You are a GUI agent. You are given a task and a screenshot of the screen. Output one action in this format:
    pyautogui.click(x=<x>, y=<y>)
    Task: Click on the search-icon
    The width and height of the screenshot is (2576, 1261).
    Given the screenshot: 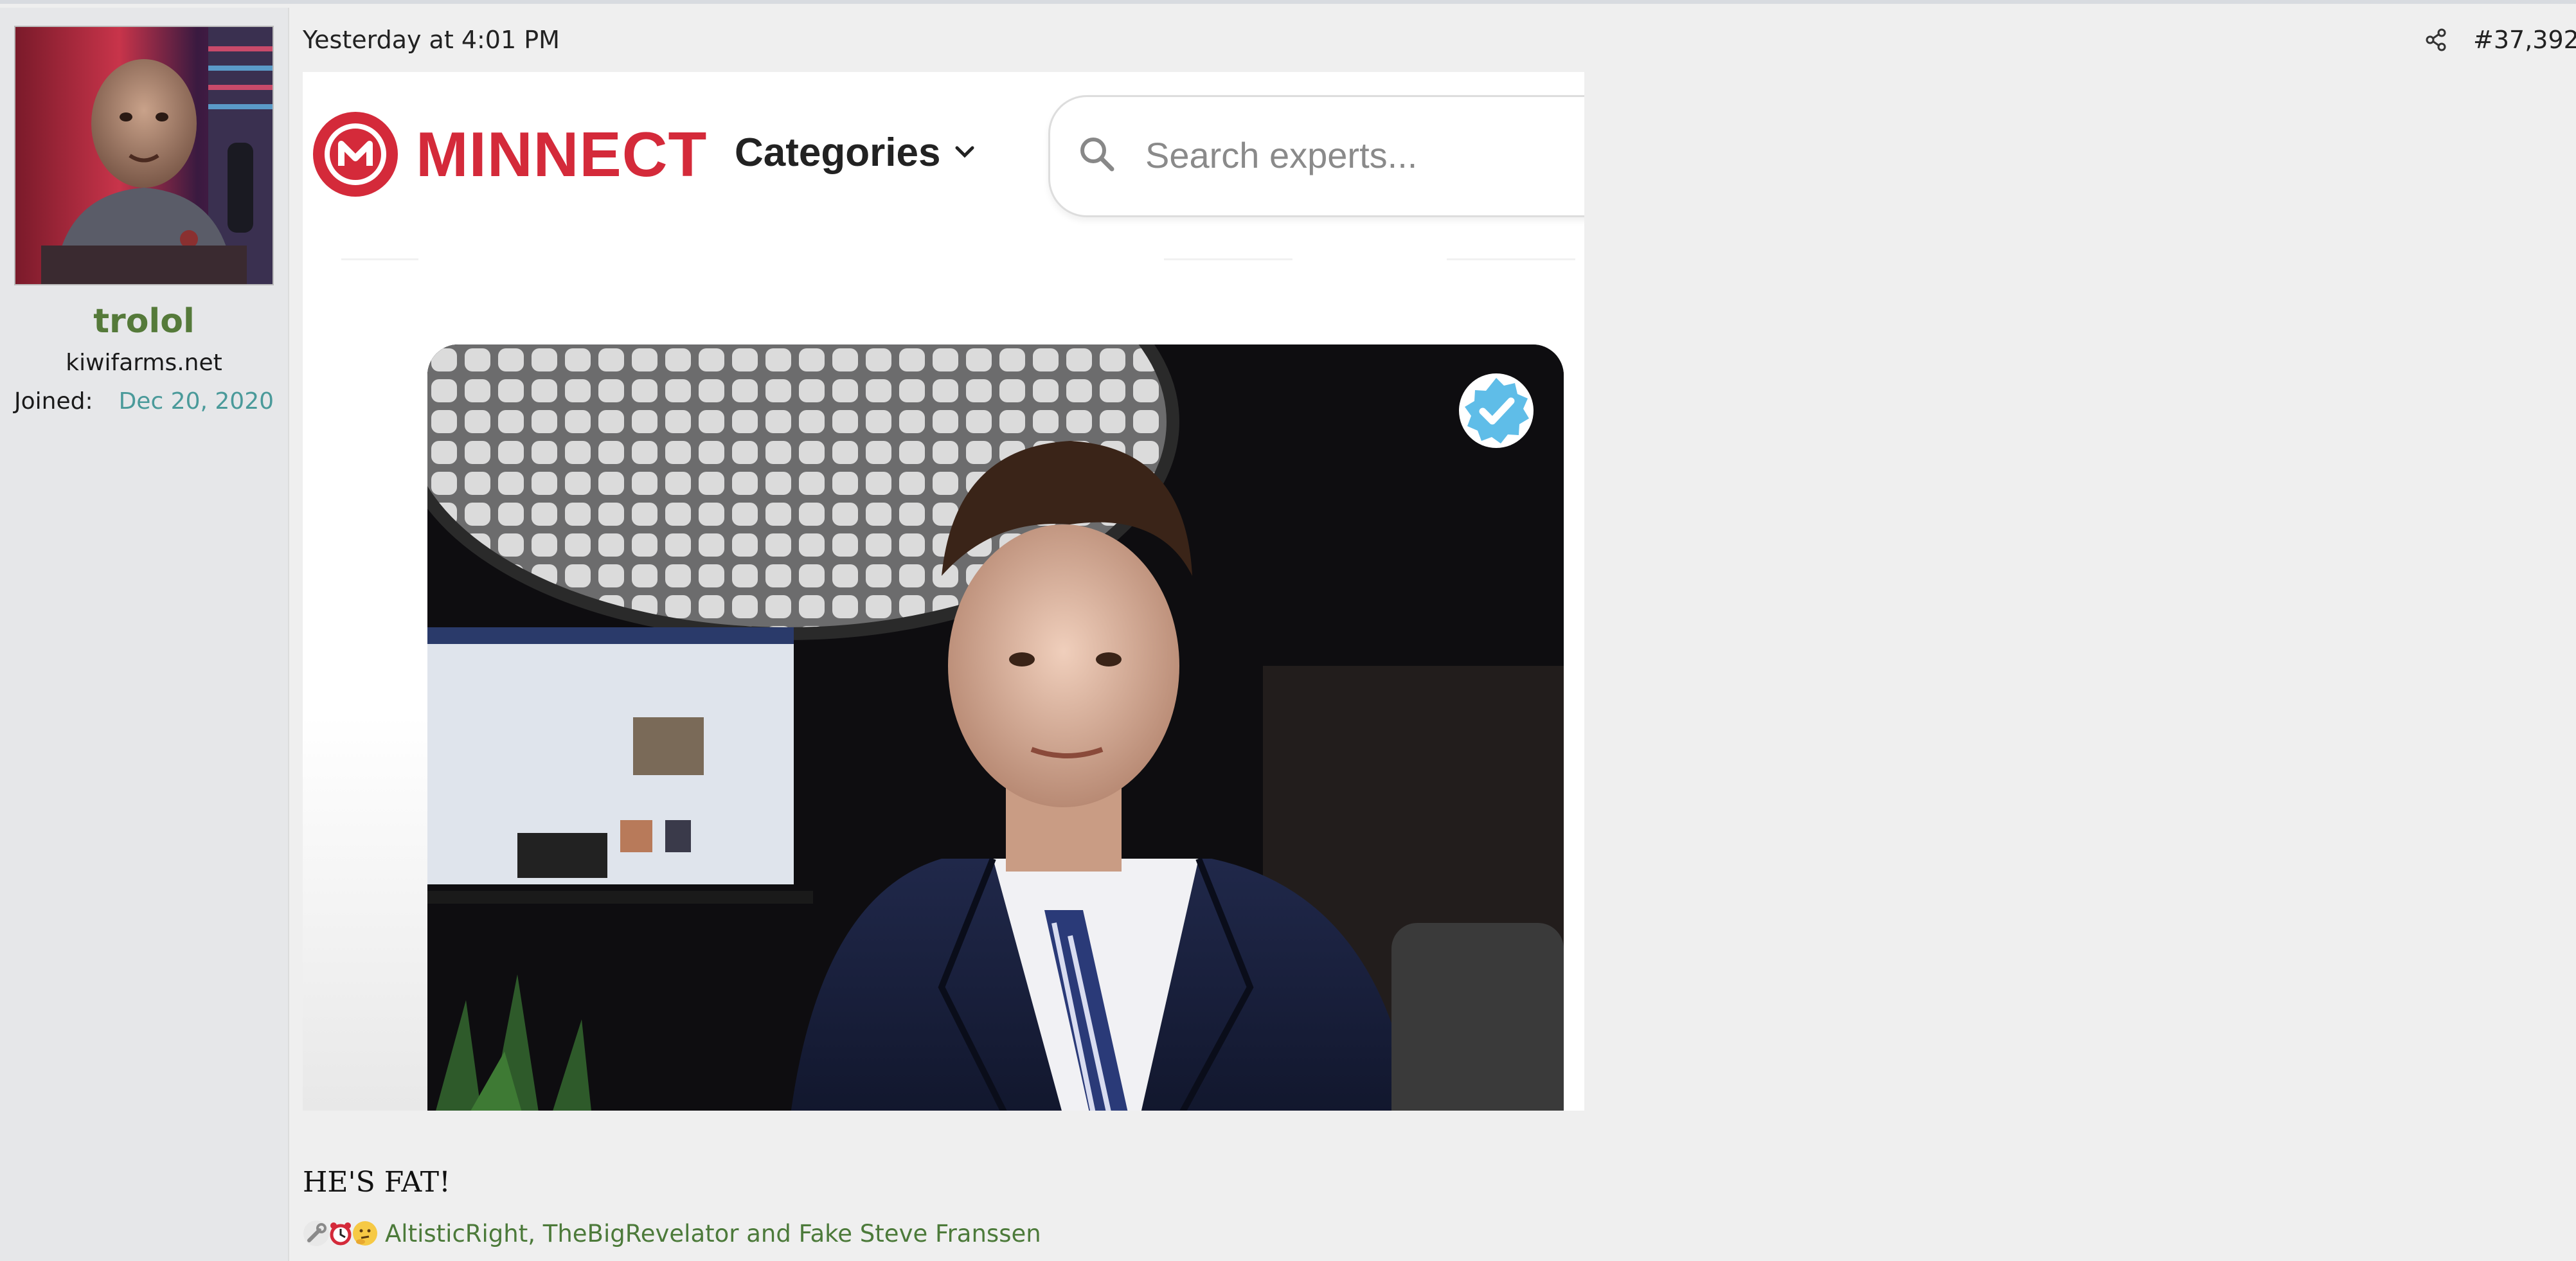 What is the action you would take?
    pyautogui.click(x=1097, y=155)
    